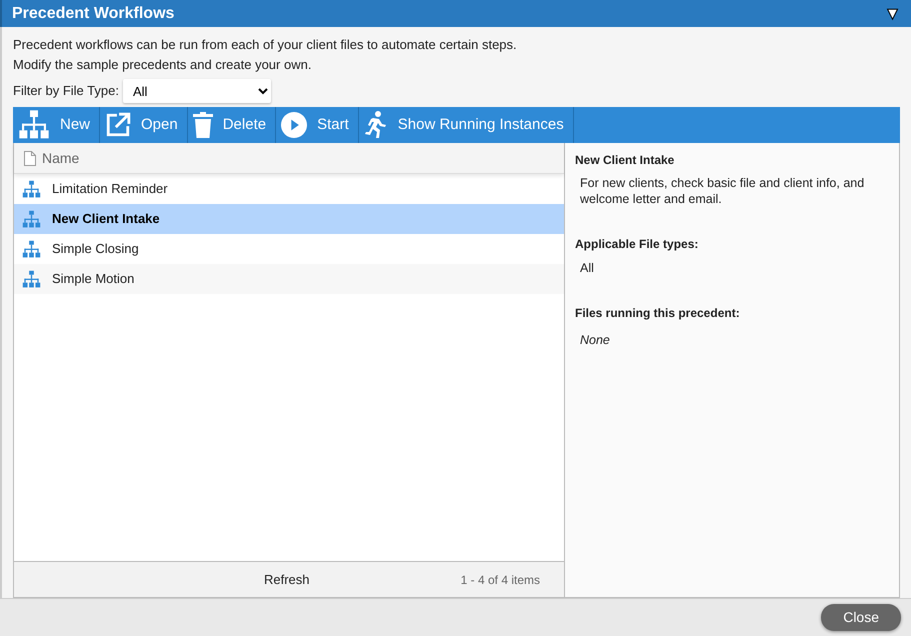 The width and height of the screenshot is (911, 636). Describe the element at coordinates (861, 617) in the screenshot. I see `close-button: Close` at that location.